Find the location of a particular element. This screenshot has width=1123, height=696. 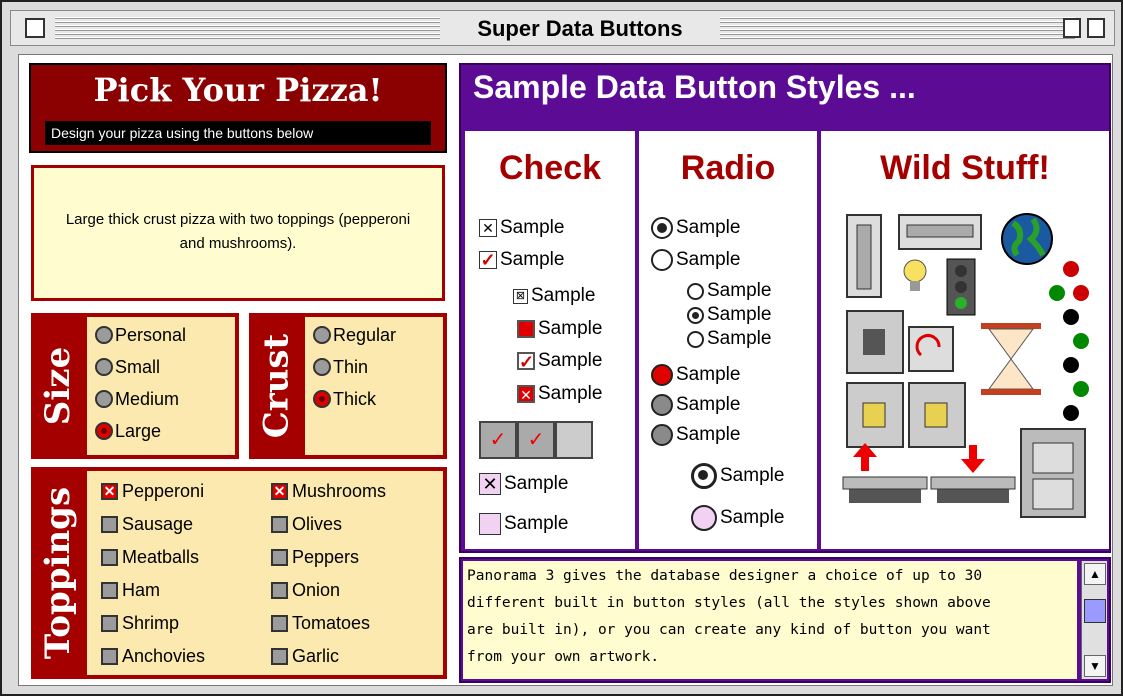

wild-stuff-heading: Wild Stuff! is located at coordinates (965, 168).